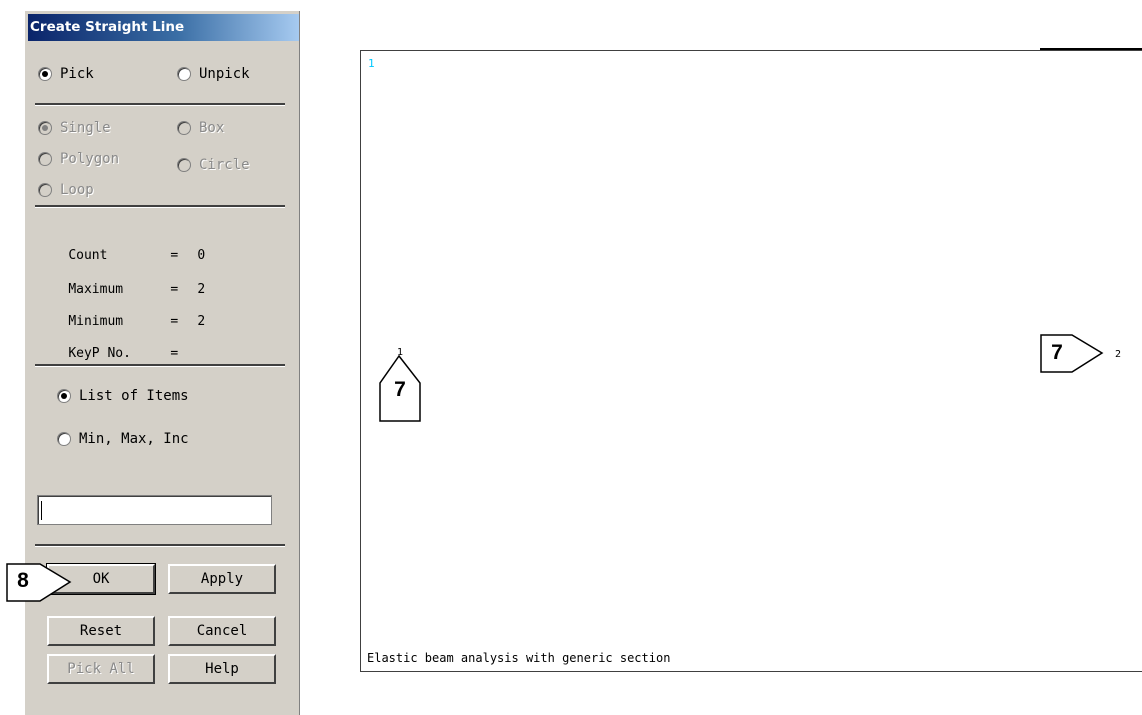 The width and height of the screenshot is (1142, 715). I want to click on cancel-button: Cancel, so click(222, 631).